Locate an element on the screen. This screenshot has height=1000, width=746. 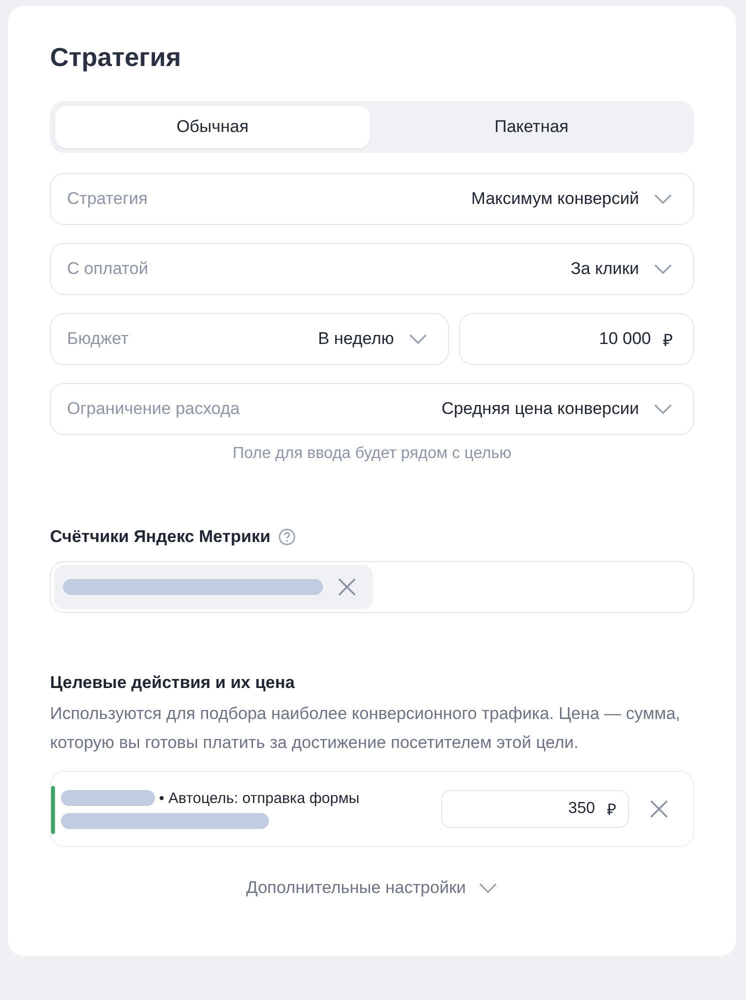
description-text: Используются для подбора наиболее конверсионного трафика. Цена — сумма, которую вы готовы платить за достижение посетителем этой цели. is located at coordinates (366, 728).